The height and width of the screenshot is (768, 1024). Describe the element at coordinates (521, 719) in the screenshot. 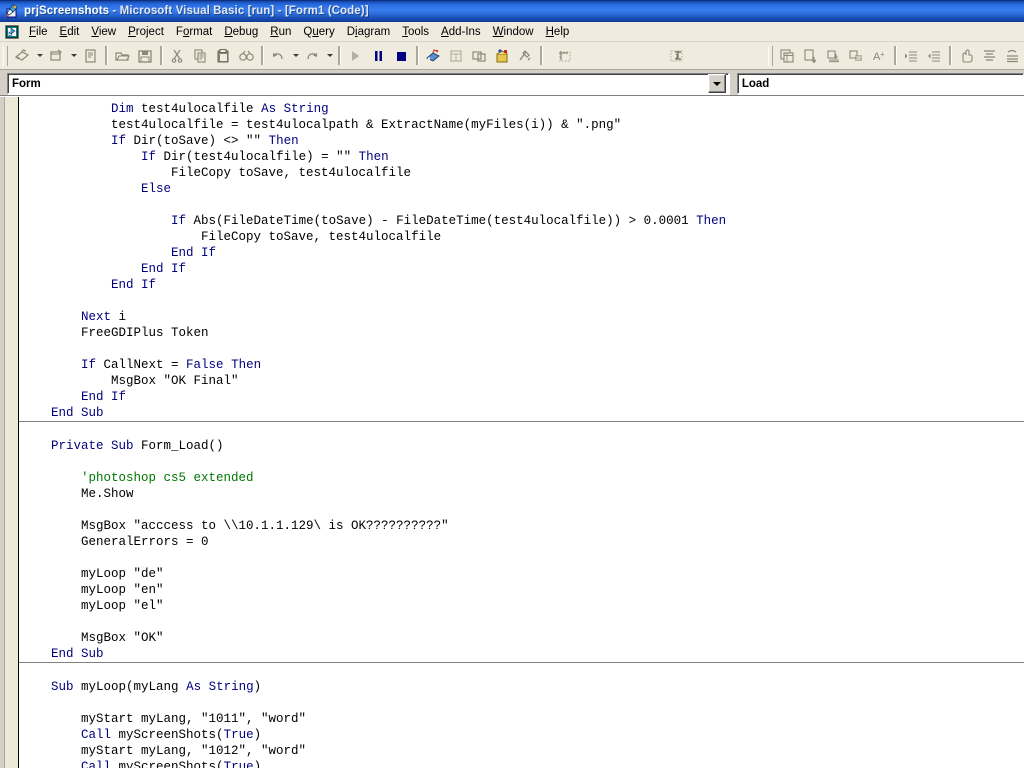

I see `code-line: myStart myLang, "1011", "word"` at that location.